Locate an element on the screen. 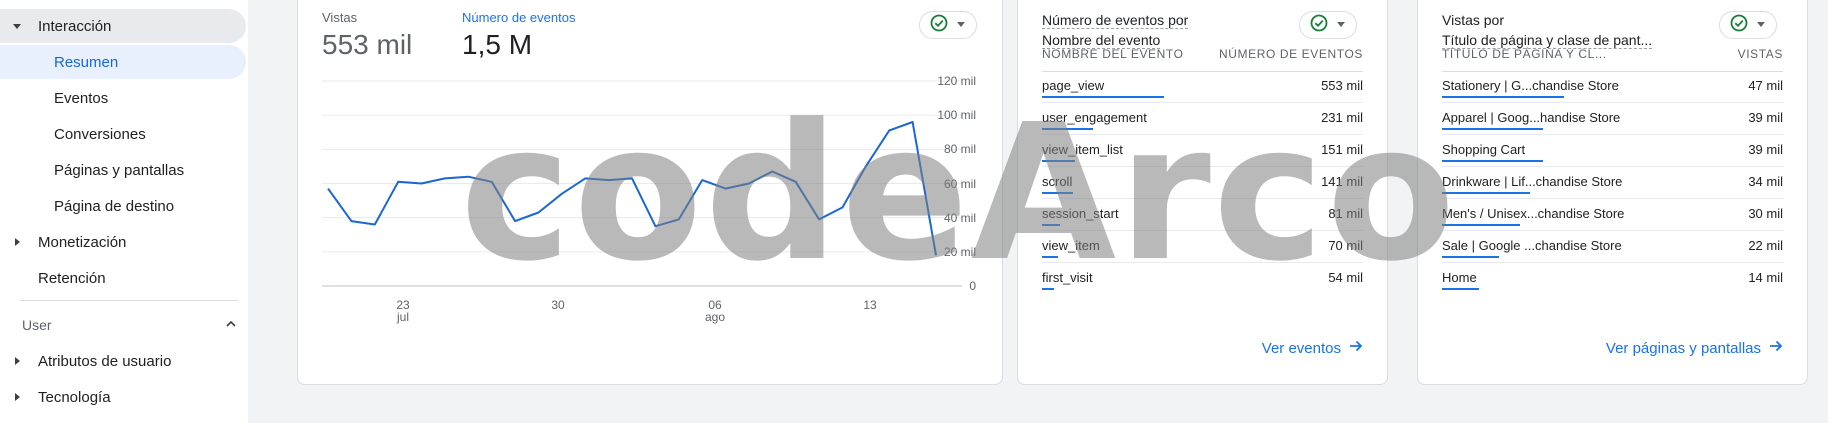  check-circle-icon is located at coordinates (1739, 25).